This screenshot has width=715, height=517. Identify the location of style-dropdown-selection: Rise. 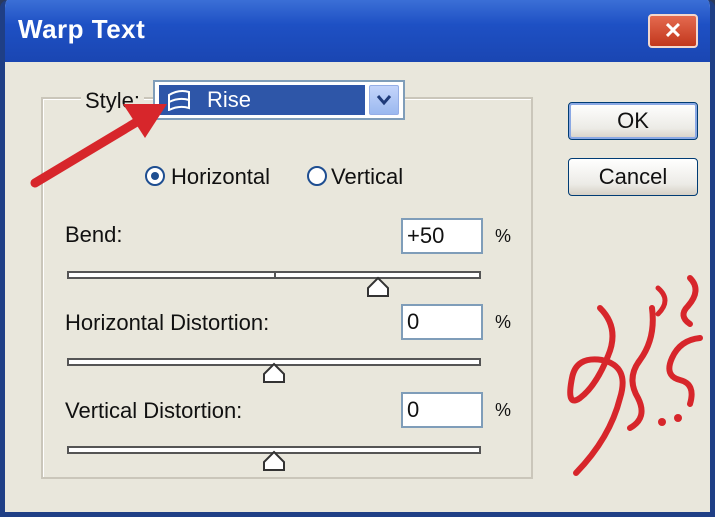
(262, 100).